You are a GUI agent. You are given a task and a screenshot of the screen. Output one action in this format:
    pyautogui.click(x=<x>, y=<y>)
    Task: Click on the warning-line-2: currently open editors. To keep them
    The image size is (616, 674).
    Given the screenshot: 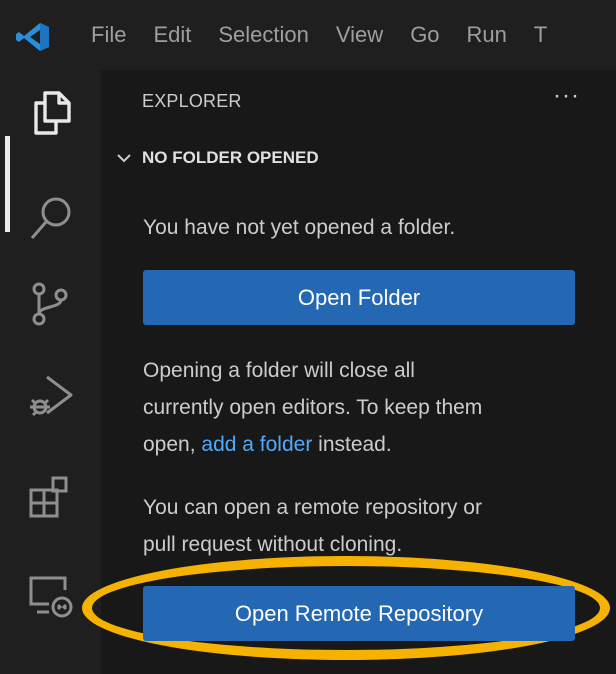 What is the action you would take?
    pyautogui.click(x=313, y=407)
    